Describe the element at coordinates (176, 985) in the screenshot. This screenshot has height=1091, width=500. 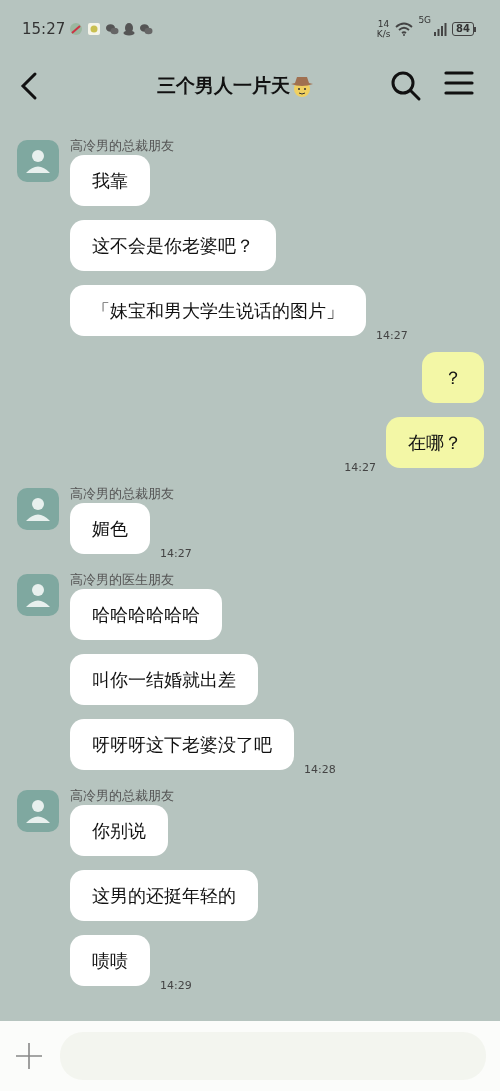
I see `message-time: 14:29` at that location.